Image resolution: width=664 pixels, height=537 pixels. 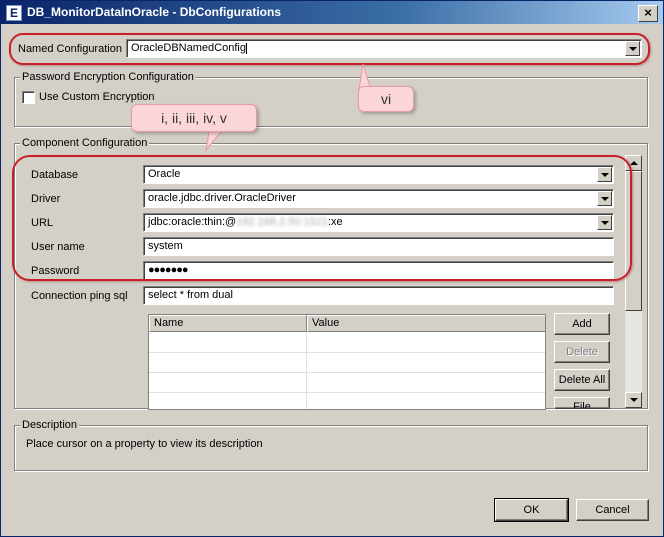 I want to click on callout-i-v: i, ii, iii, iv, v, so click(x=194, y=118).